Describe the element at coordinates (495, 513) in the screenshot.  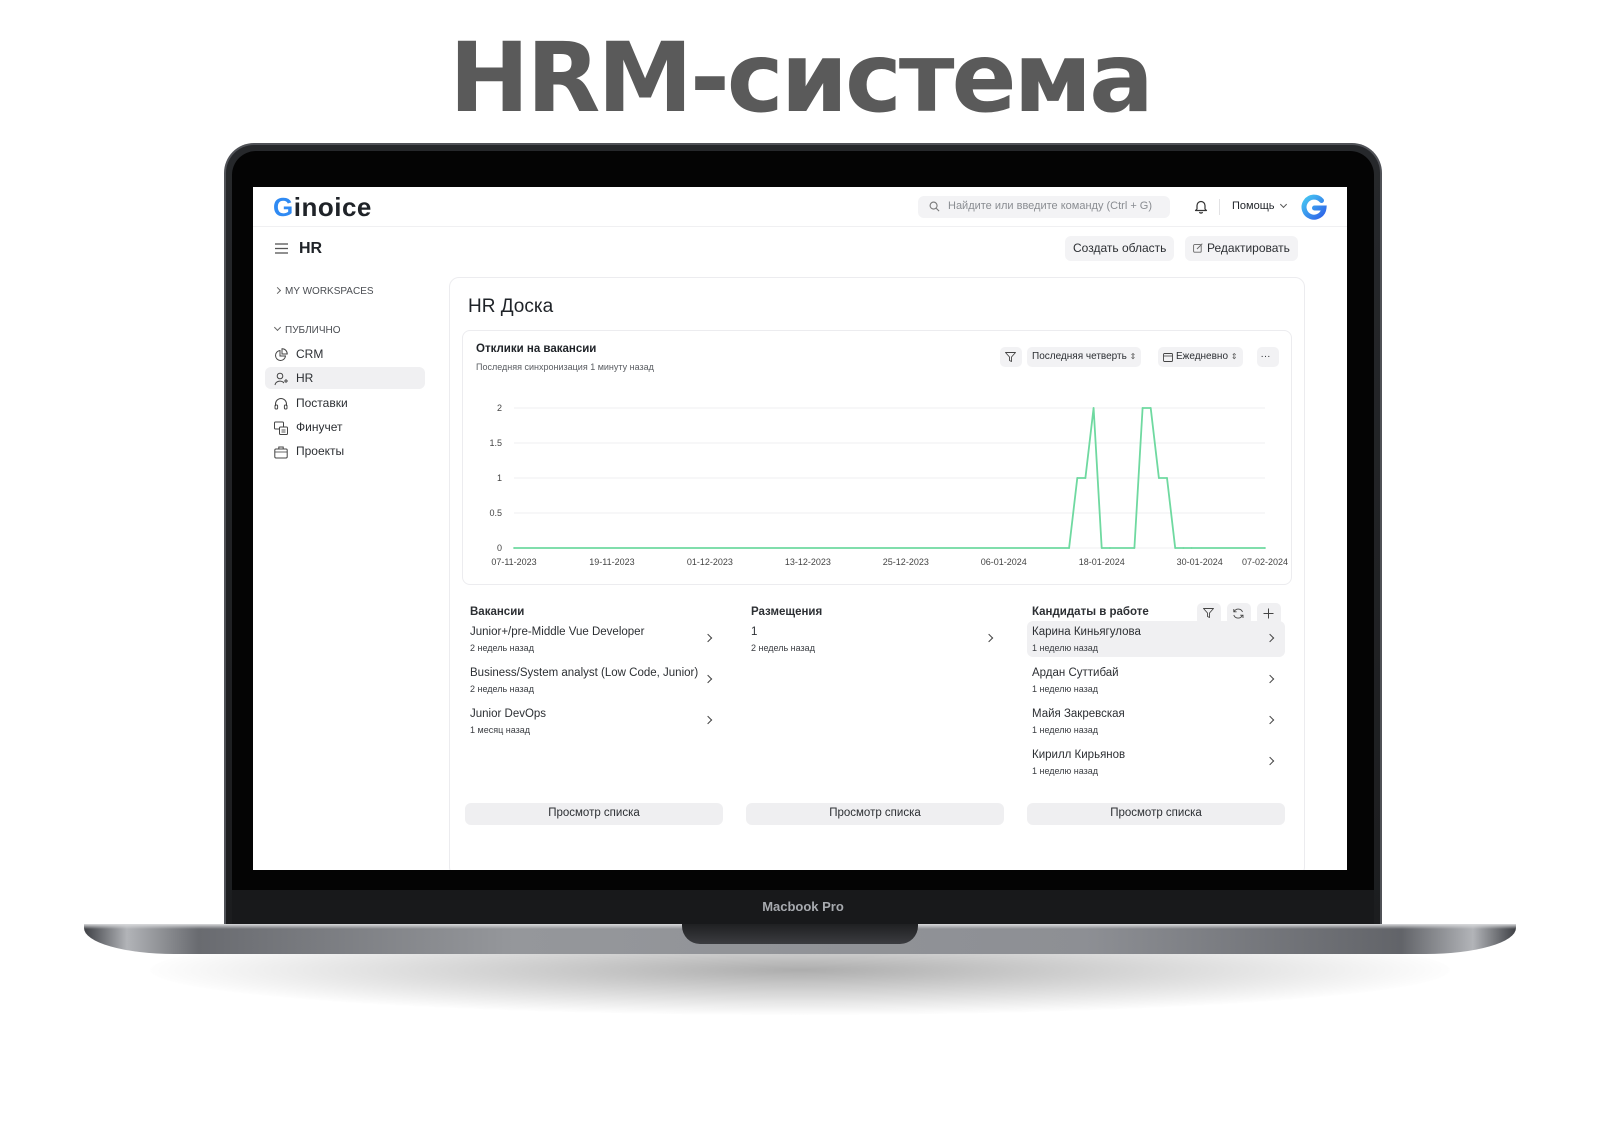
I see `y-tick-label: 0.5` at that location.